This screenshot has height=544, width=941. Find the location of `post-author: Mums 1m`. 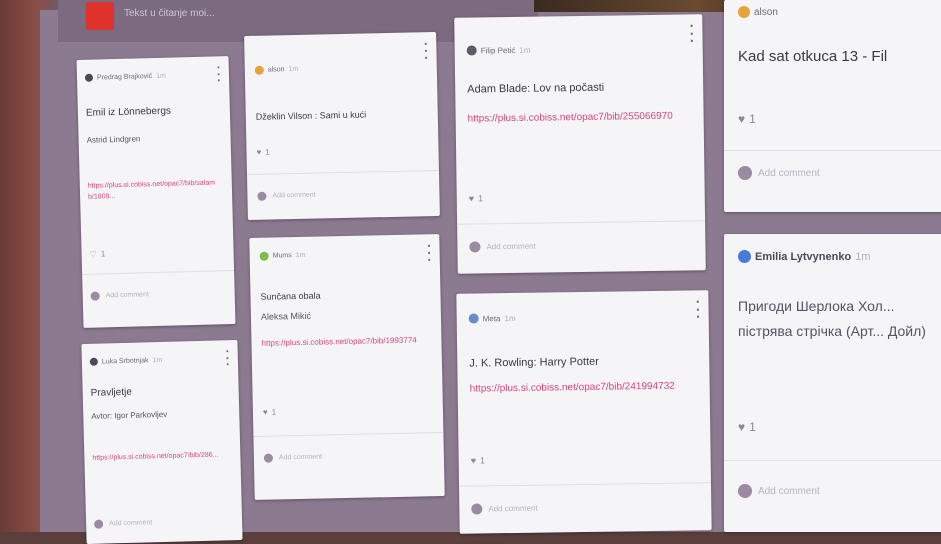

post-author: Mums 1m is located at coordinates (282, 256).